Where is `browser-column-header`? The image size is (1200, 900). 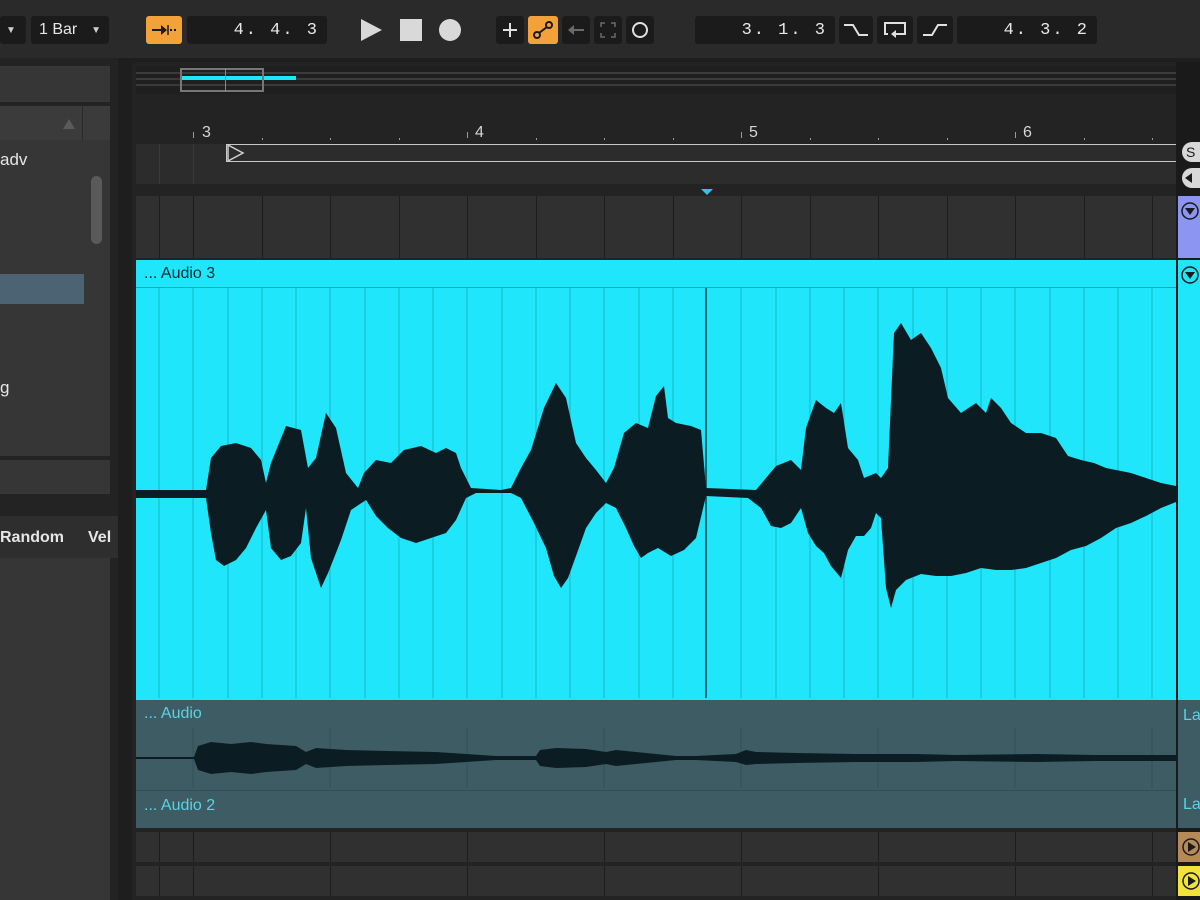 browser-column-header is located at coordinates (55, 123).